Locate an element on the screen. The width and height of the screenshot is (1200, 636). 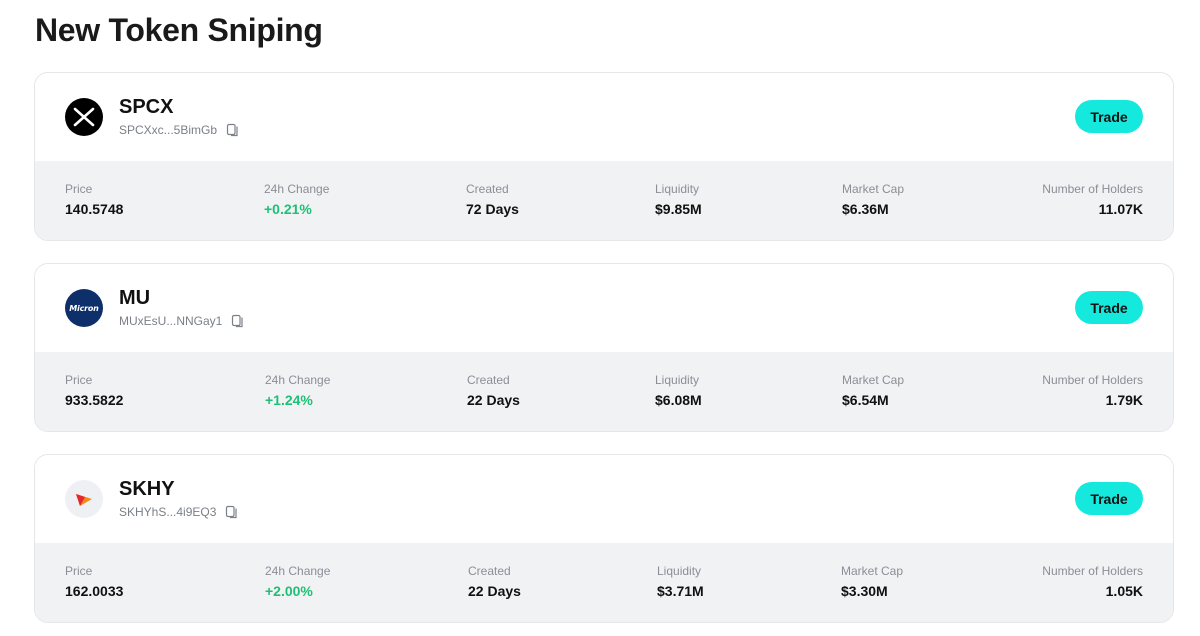
stat-value: +2.00% is located at coordinates (289, 591).